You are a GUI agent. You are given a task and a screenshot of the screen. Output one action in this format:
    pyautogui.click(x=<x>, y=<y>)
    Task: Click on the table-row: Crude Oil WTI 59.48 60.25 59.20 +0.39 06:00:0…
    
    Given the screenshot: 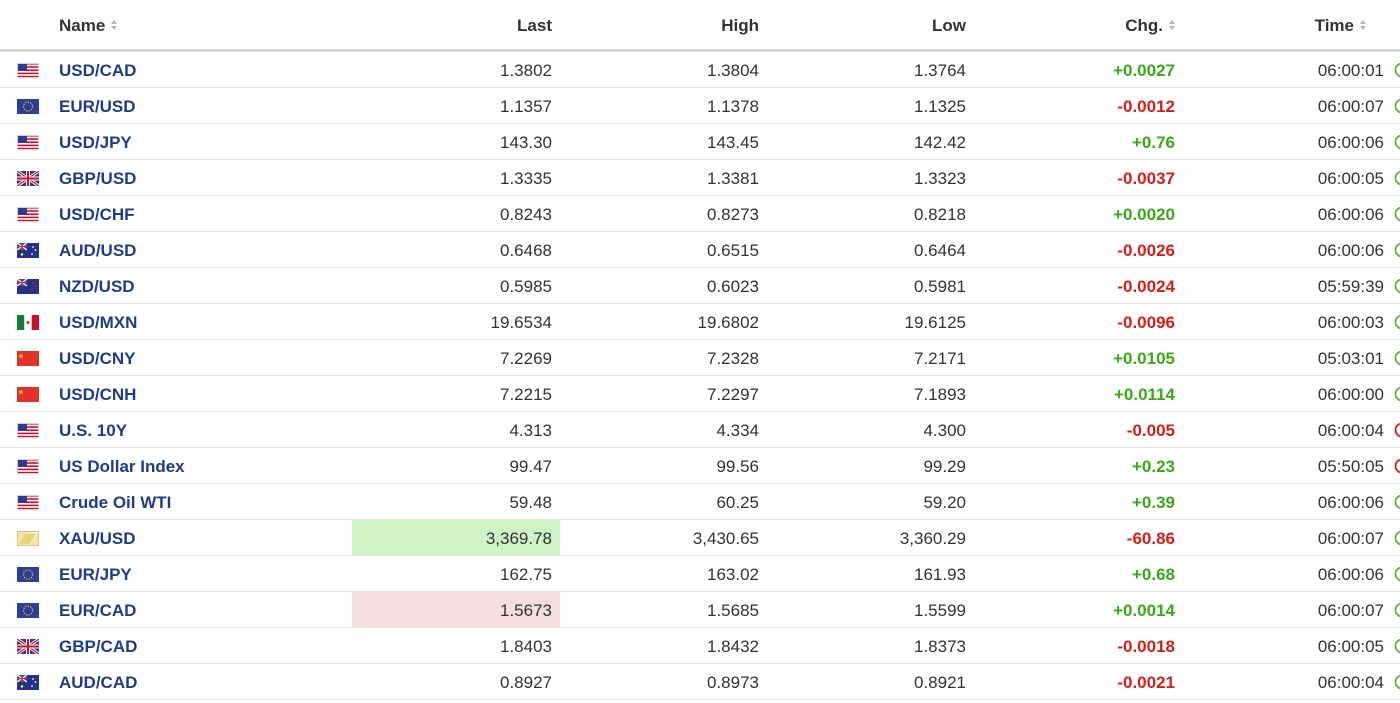 What is the action you would take?
    pyautogui.click(x=700, y=502)
    